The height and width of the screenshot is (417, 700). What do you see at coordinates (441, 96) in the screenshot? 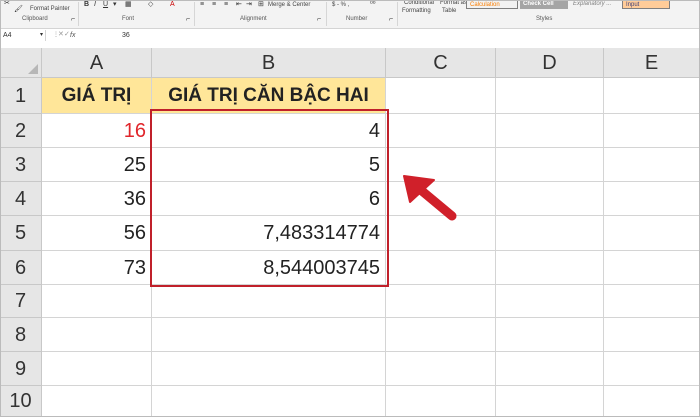
I see `cell-c1` at bounding box center [441, 96].